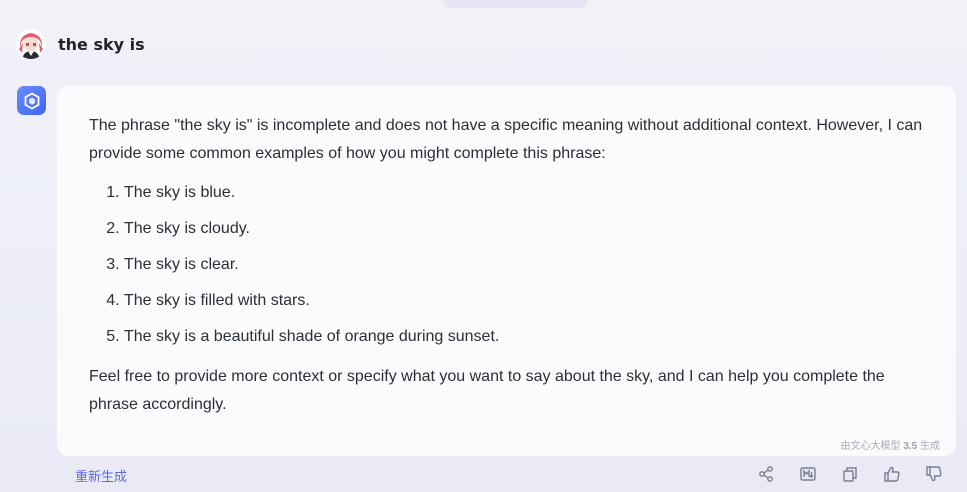  Describe the element at coordinates (808, 474) in the screenshot. I see `markdown-icon` at that location.